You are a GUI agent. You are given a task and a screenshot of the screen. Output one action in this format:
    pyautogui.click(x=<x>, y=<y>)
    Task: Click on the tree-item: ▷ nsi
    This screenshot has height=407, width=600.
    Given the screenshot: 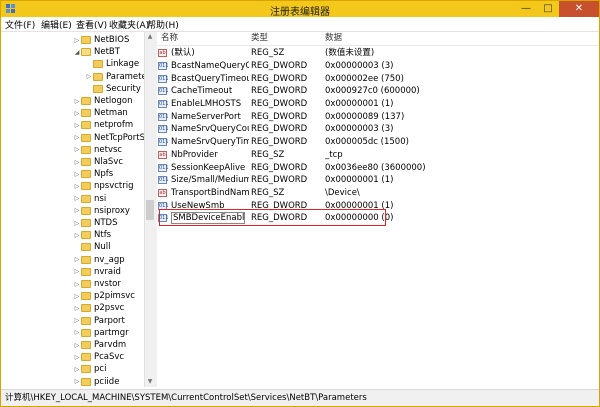 What is the action you would take?
    pyautogui.click(x=90, y=199)
    